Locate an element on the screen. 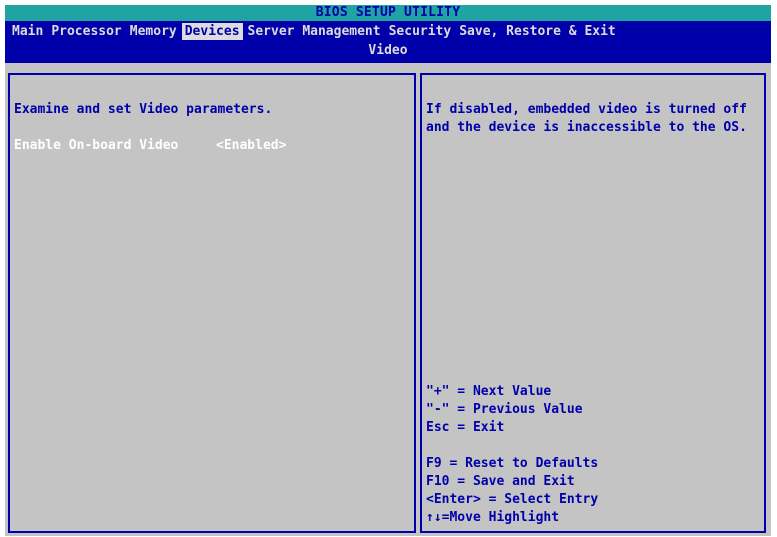 The image size is (777, 537). key-next-value: "+" = Next Value is located at coordinates (489, 391).